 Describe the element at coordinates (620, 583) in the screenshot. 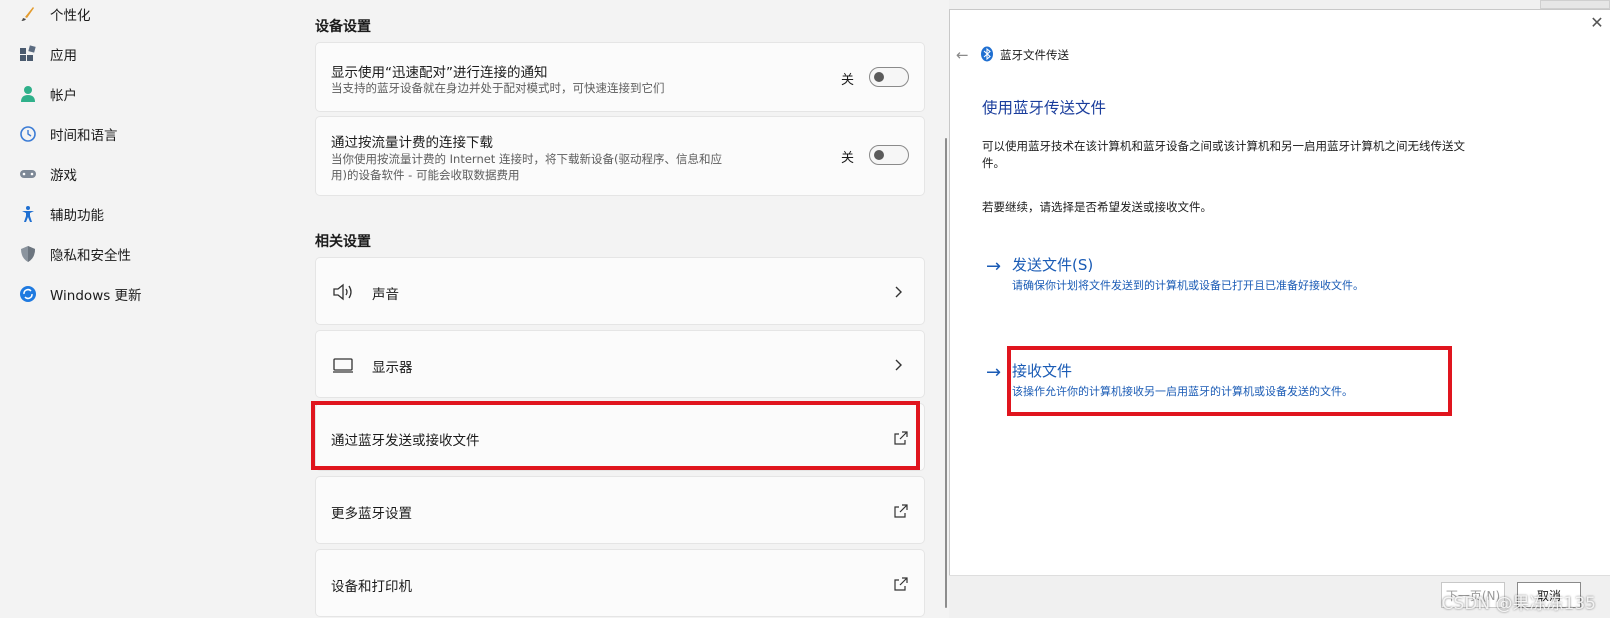

I see `devices-and-printers-link-card: 设备和打印机` at that location.